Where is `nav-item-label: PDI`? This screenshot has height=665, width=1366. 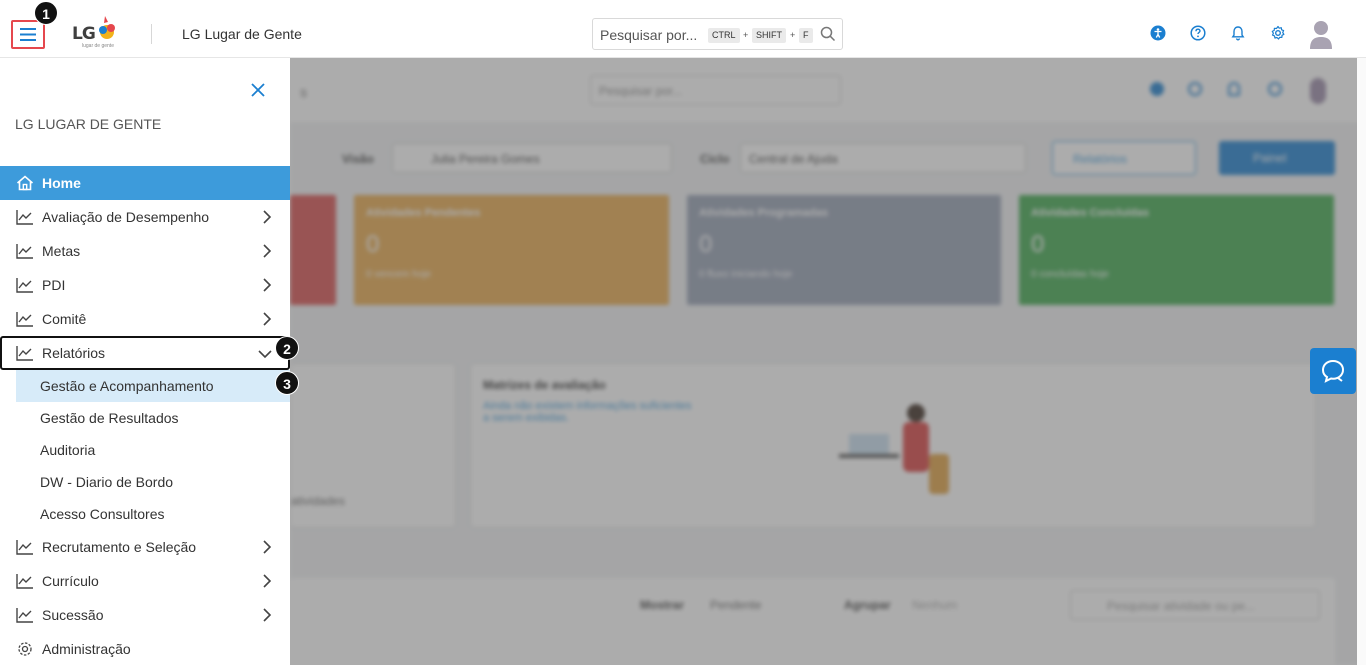
nav-item-label: PDI is located at coordinates (54, 285).